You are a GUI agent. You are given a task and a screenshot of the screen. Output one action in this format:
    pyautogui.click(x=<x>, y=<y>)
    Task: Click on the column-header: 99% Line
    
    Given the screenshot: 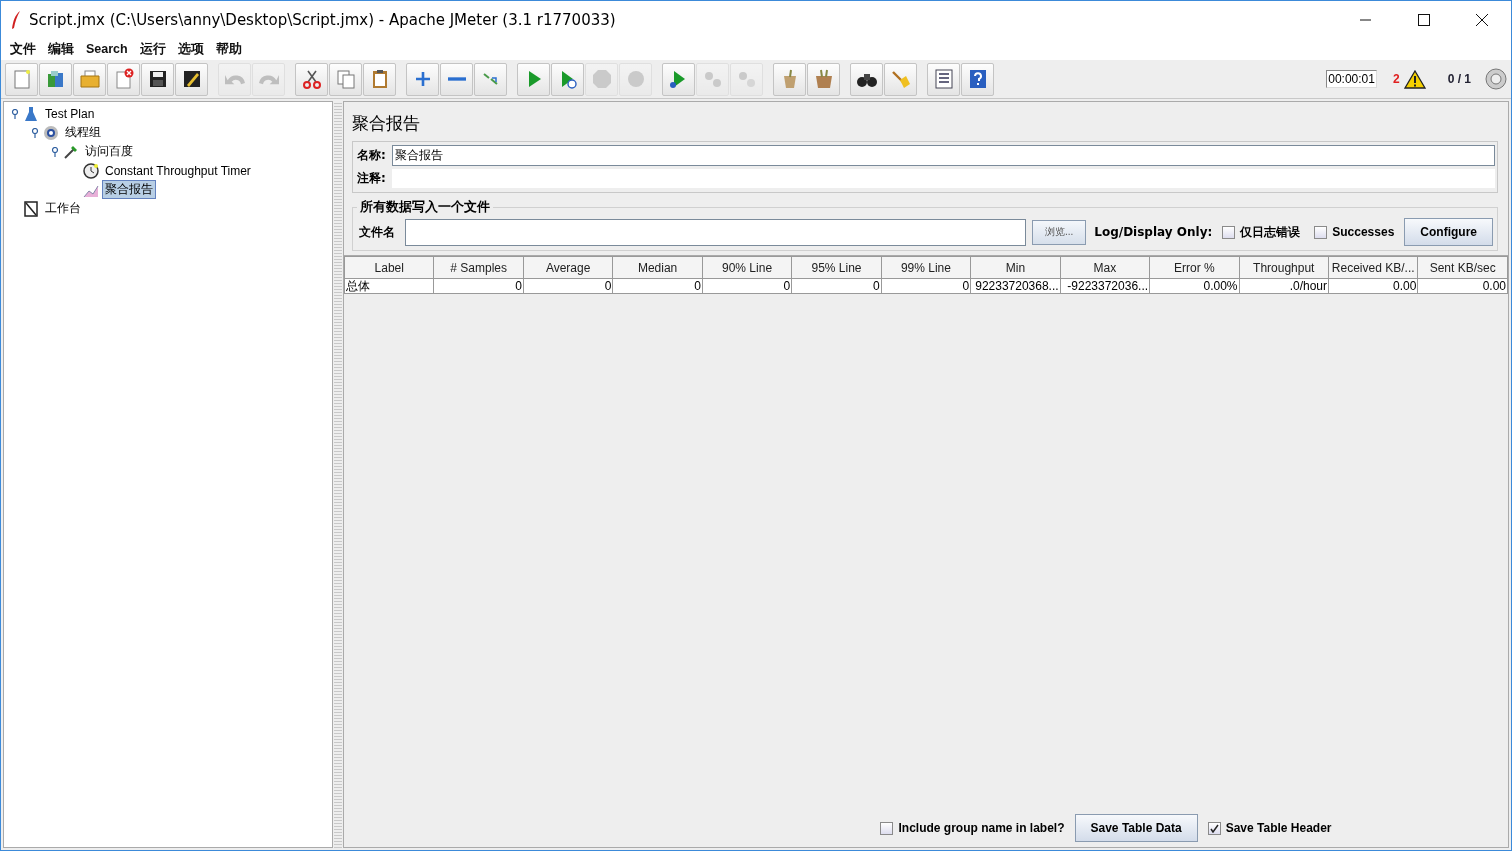 What is the action you would take?
    pyautogui.click(x=926, y=267)
    